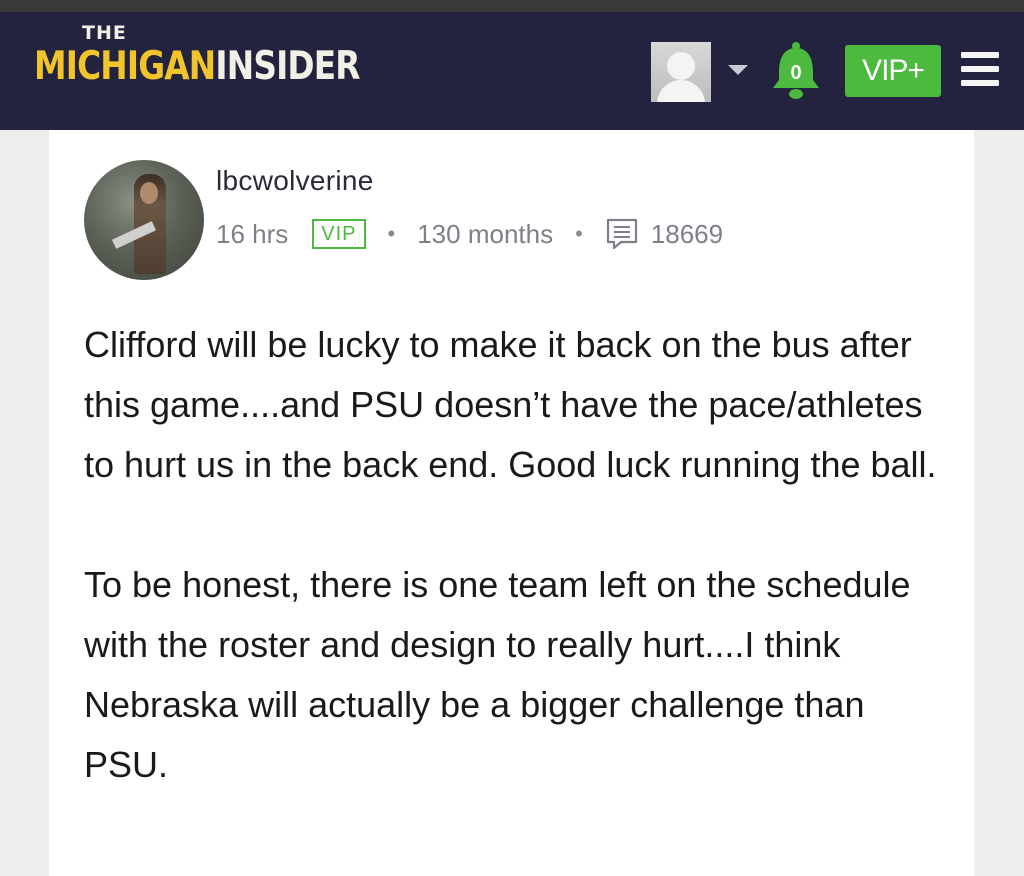  I want to click on notification-count: 0, so click(796, 73).